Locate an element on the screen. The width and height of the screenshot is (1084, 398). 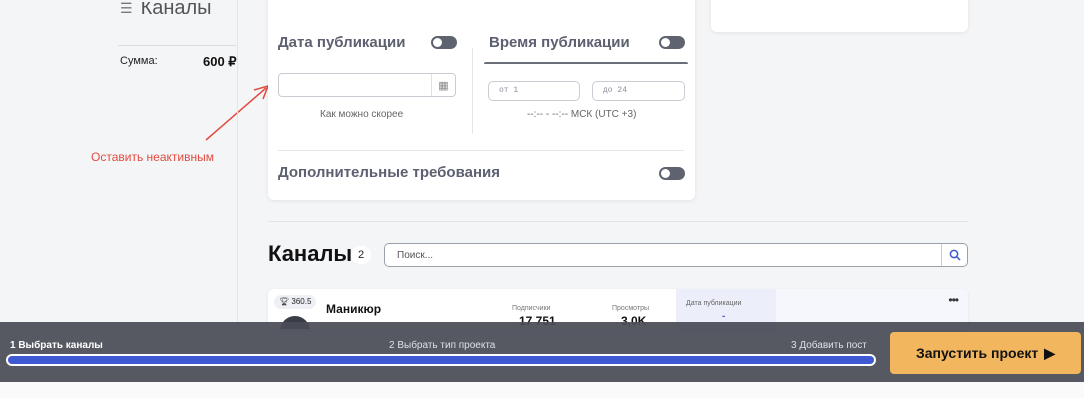
rating-badge: 🏆︎ 360.5 is located at coordinates (295, 302).